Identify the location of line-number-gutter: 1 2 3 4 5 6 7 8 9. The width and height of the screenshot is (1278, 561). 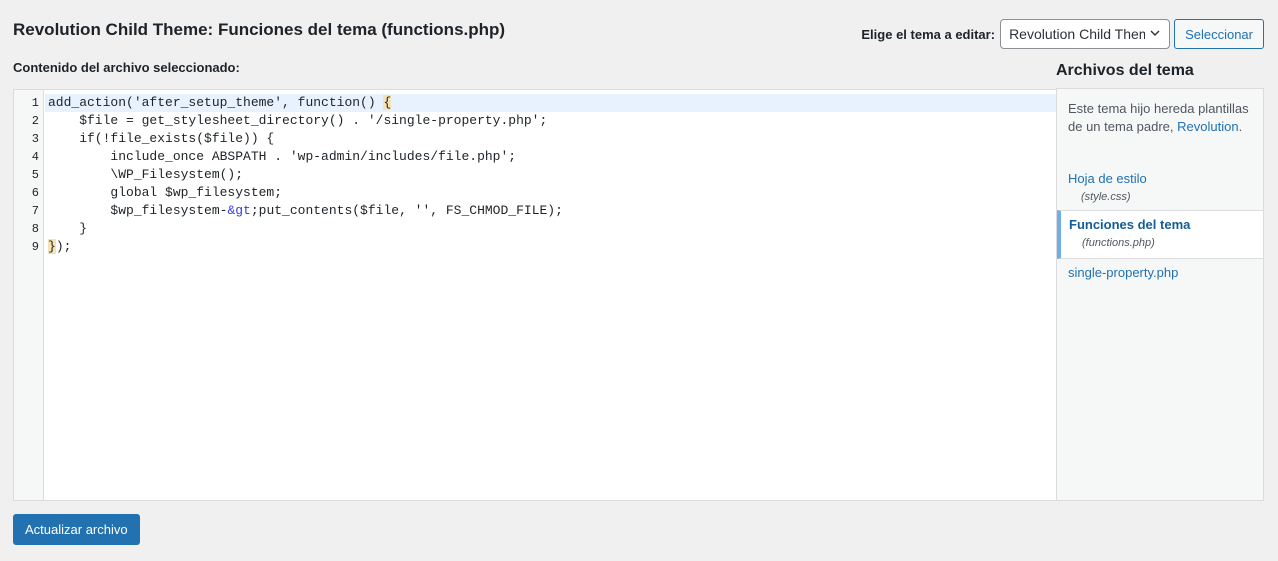
(29, 295).